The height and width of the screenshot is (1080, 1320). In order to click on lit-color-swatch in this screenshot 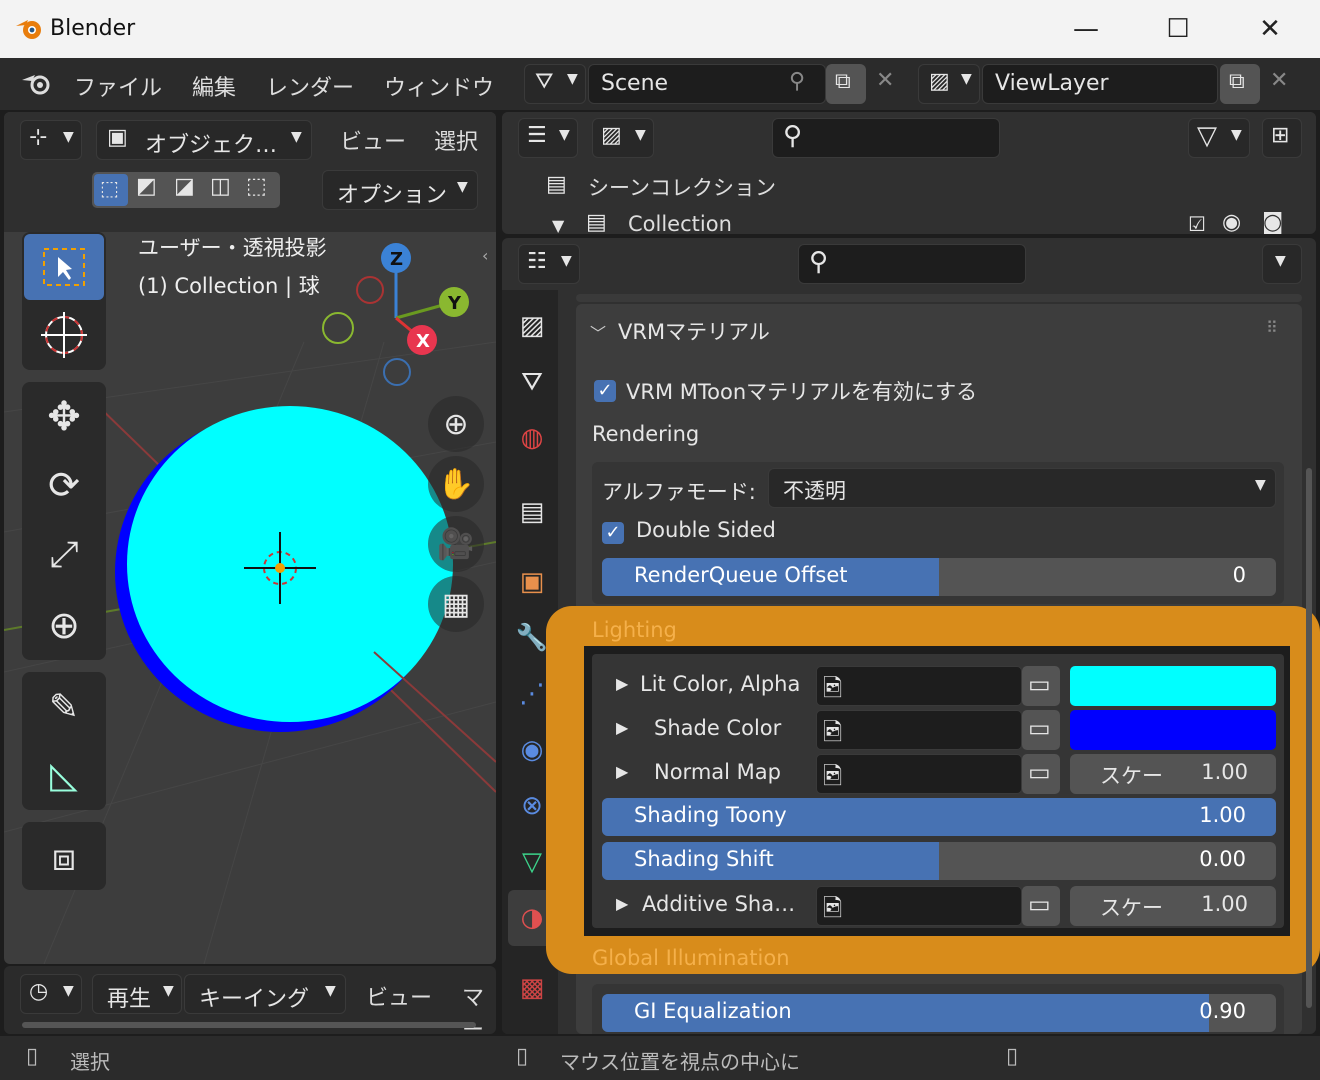, I will do `click(1173, 686)`.